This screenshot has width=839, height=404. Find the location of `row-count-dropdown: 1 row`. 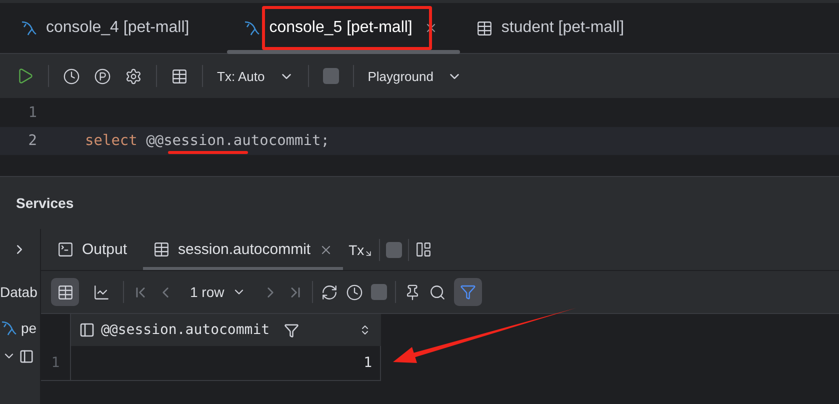

row-count-dropdown: 1 row is located at coordinates (218, 292).